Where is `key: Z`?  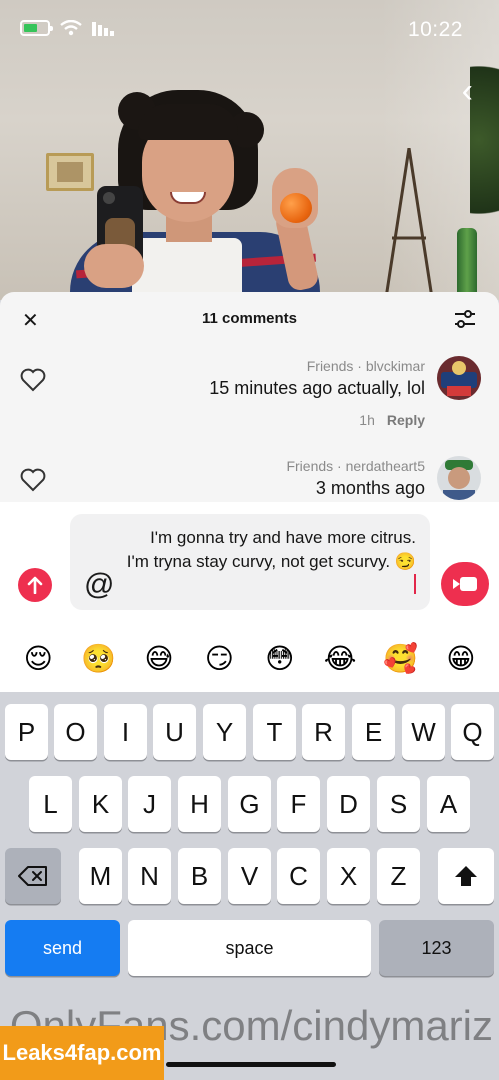
key: Z is located at coordinates (398, 876).